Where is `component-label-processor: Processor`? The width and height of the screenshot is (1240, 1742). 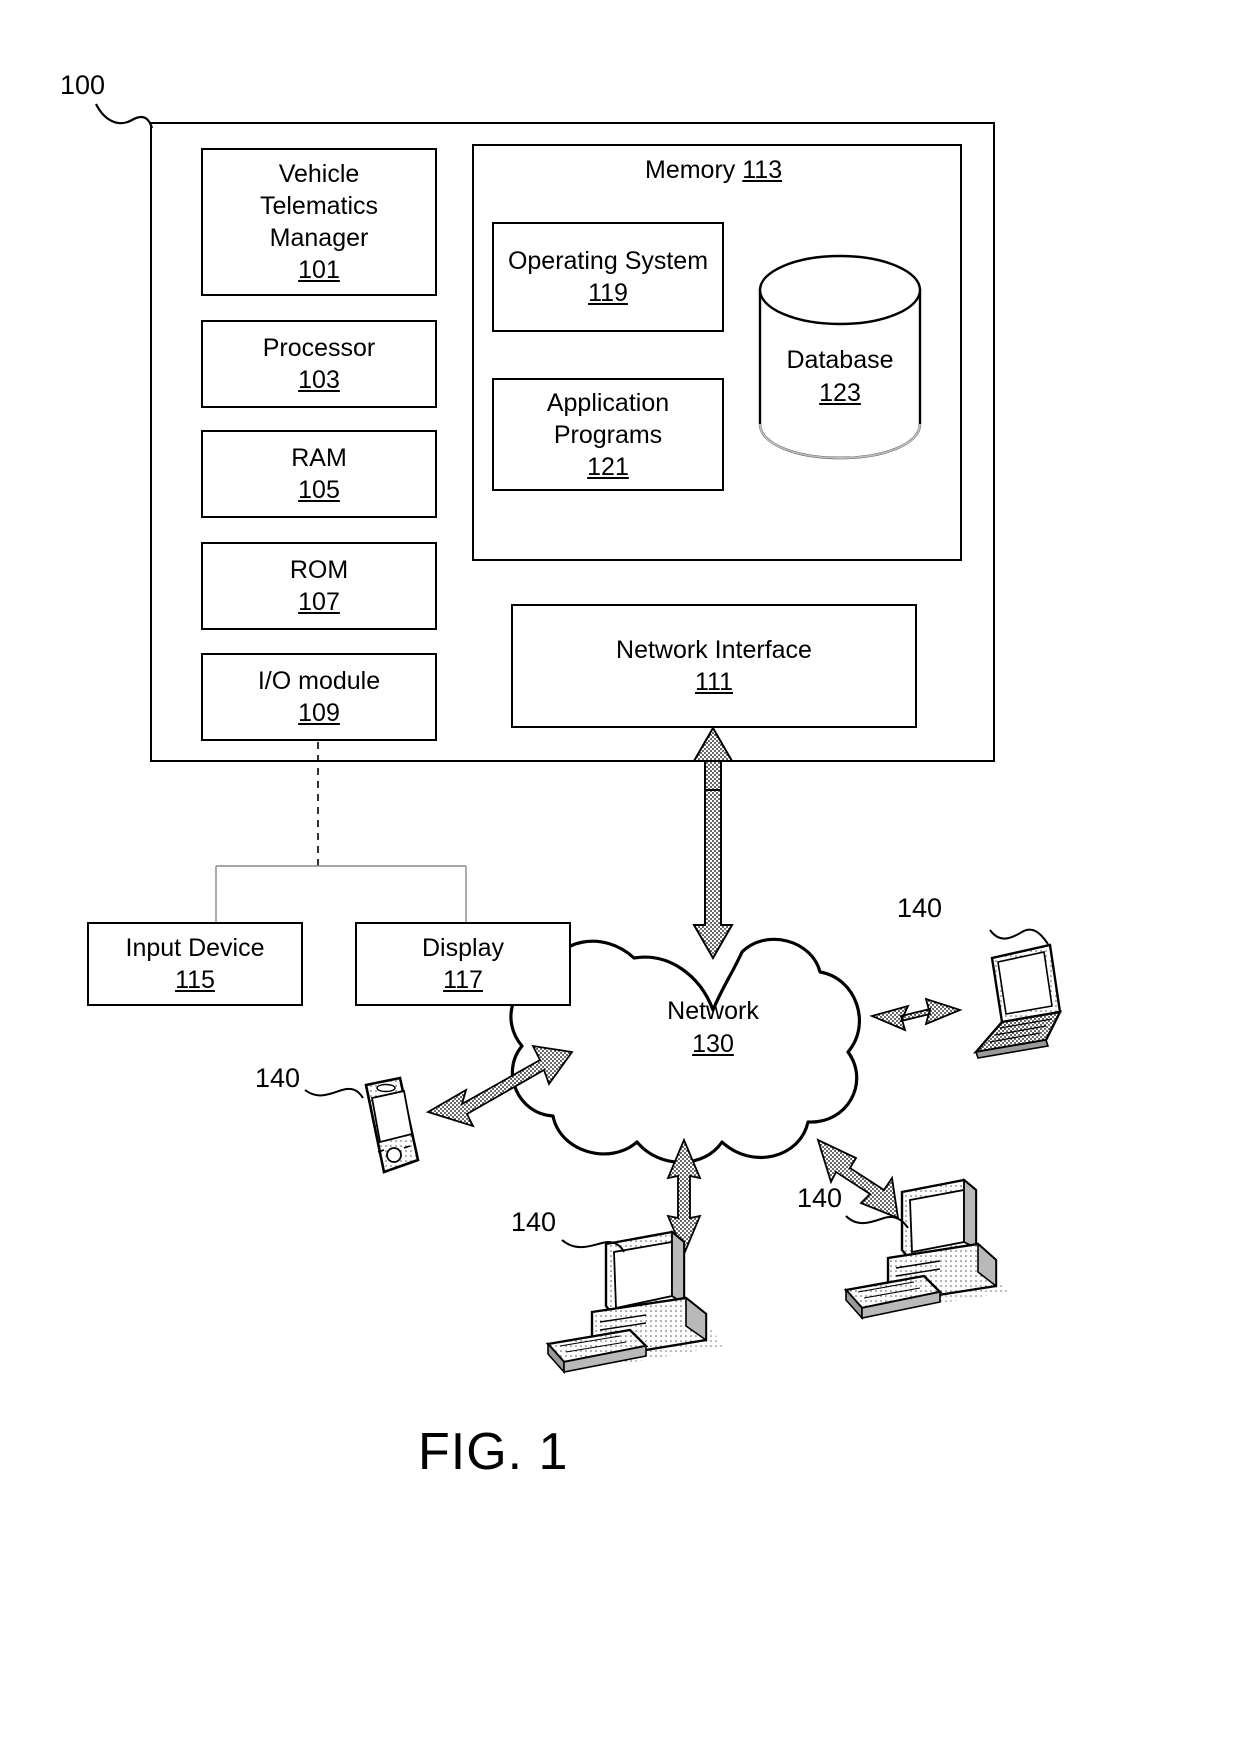
component-label-processor: Processor is located at coordinates (319, 348).